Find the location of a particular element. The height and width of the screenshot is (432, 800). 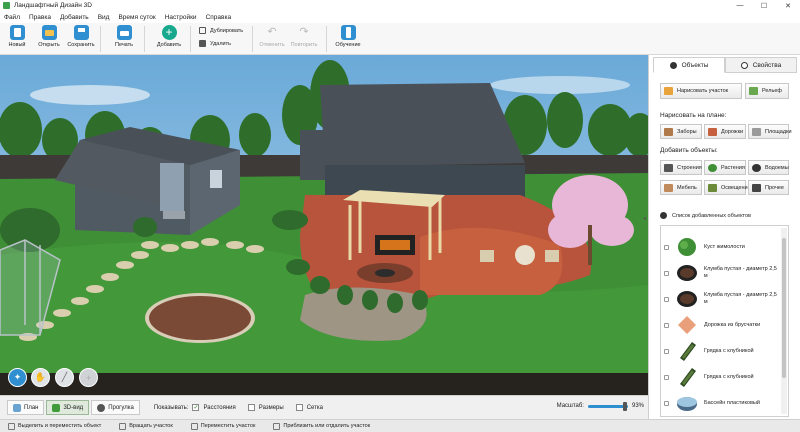

plot-icon is located at coordinates (668, 91).